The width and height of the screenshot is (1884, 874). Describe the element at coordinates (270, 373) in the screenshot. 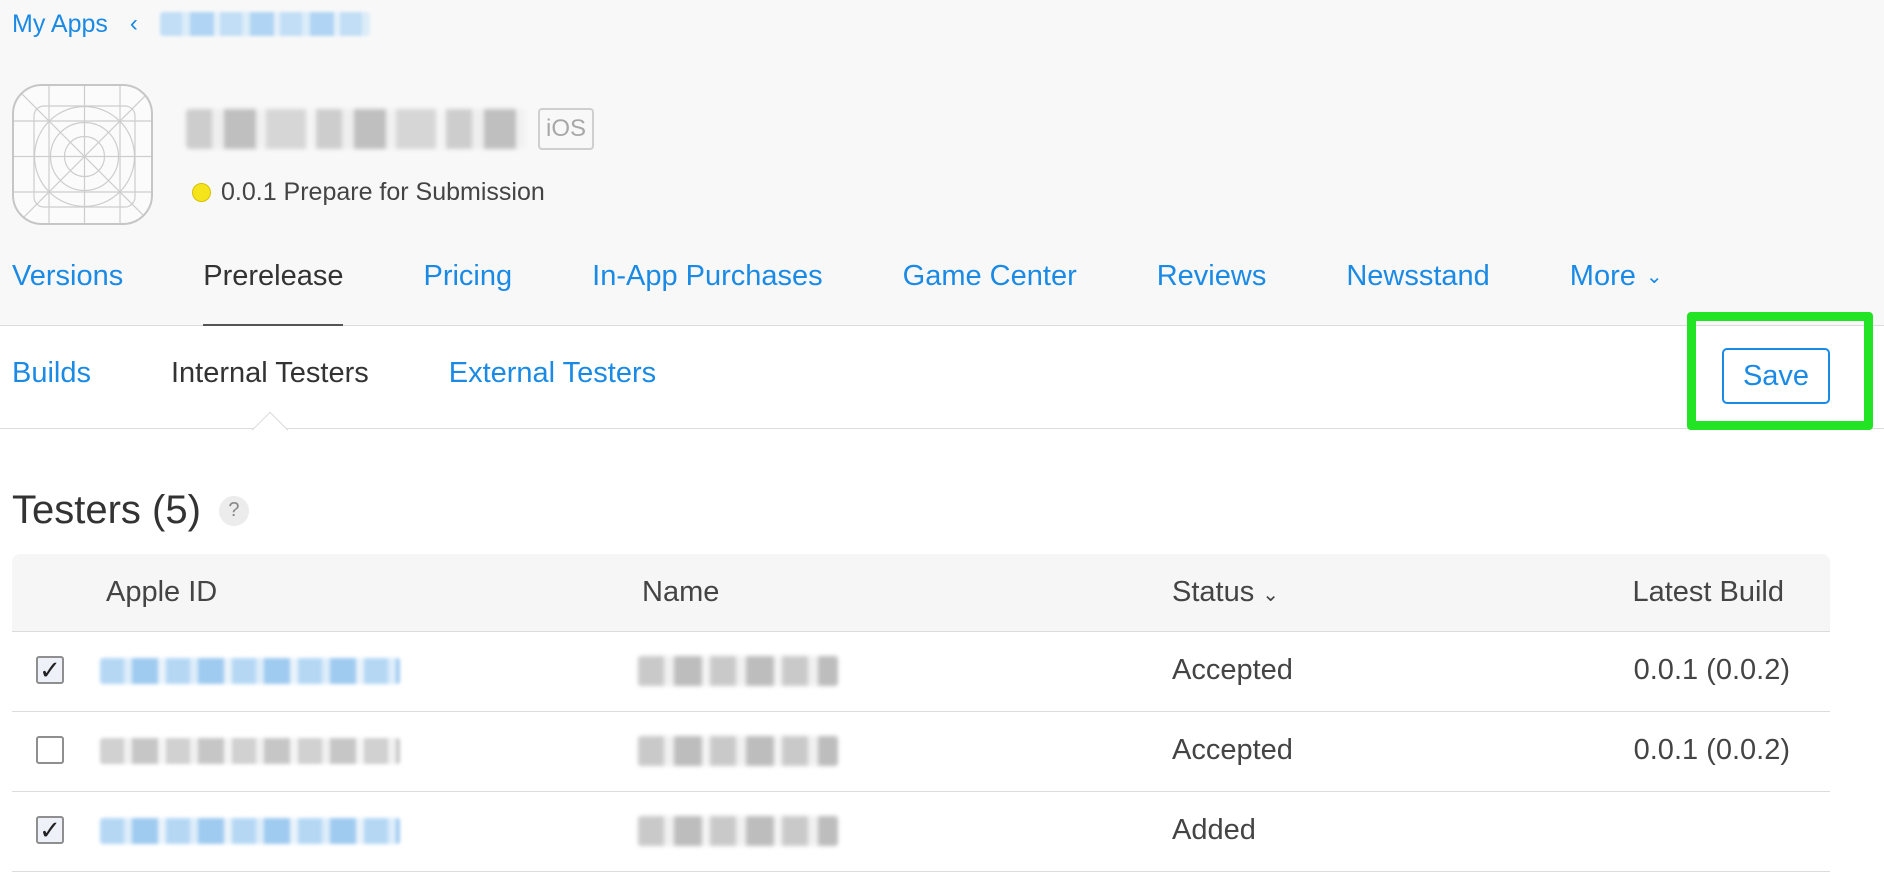

I see `subtab-internal-testers-label: Internal Testers` at that location.